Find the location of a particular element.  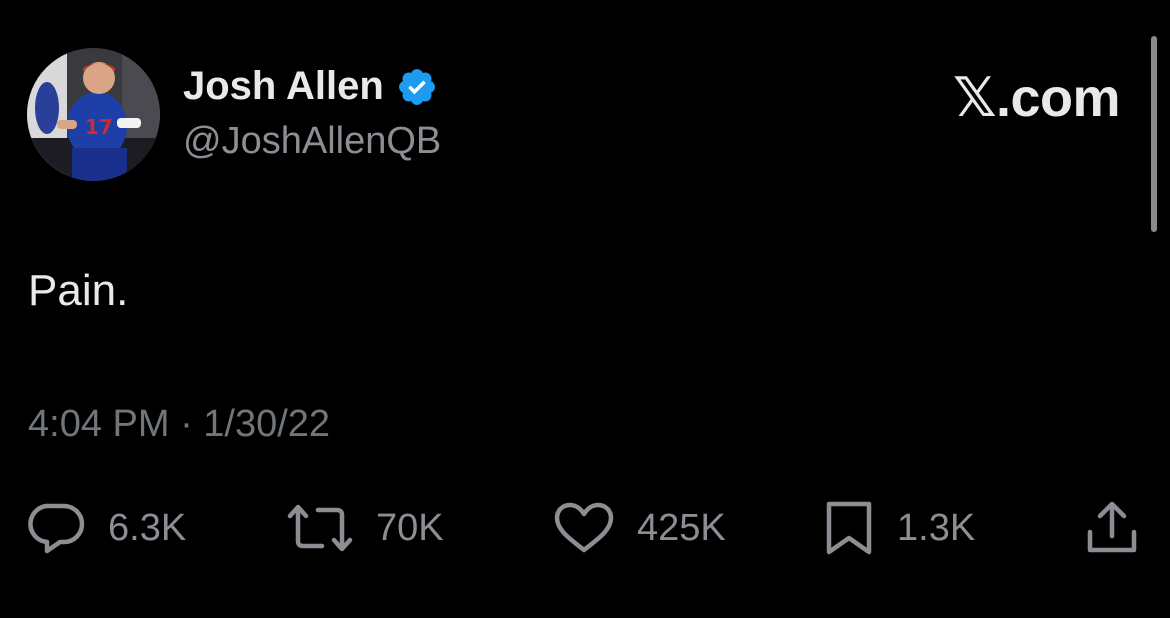

author-display-name: Josh Allen is located at coordinates (310, 86).